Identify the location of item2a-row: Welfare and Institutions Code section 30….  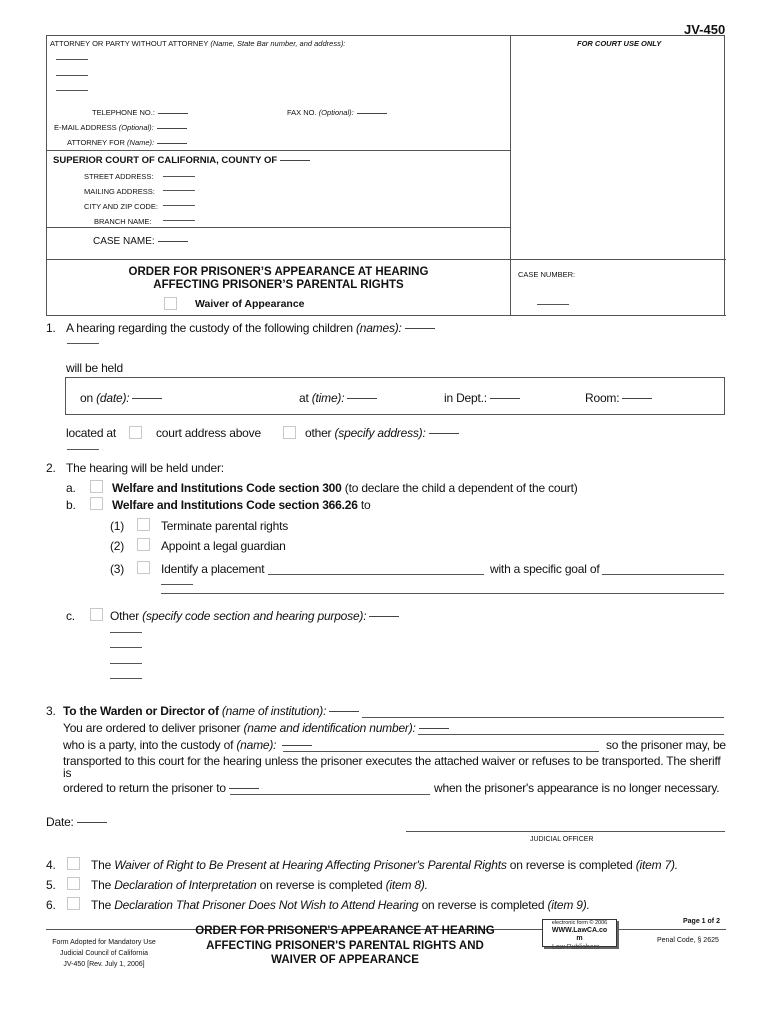
(345, 488).